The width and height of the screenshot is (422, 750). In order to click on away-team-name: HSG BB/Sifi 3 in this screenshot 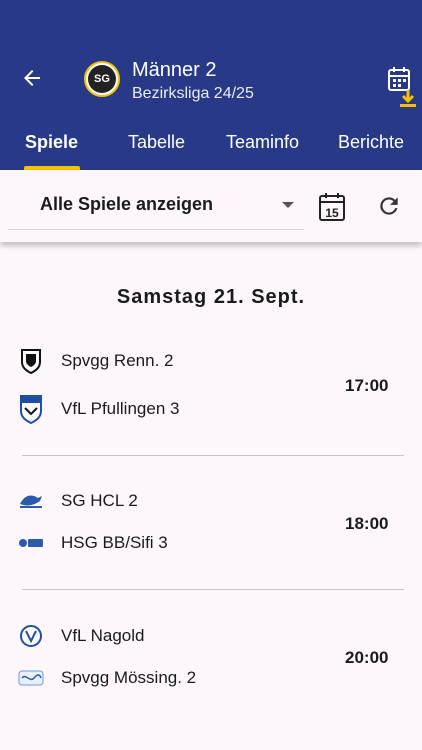, I will do `click(114, 542)`.